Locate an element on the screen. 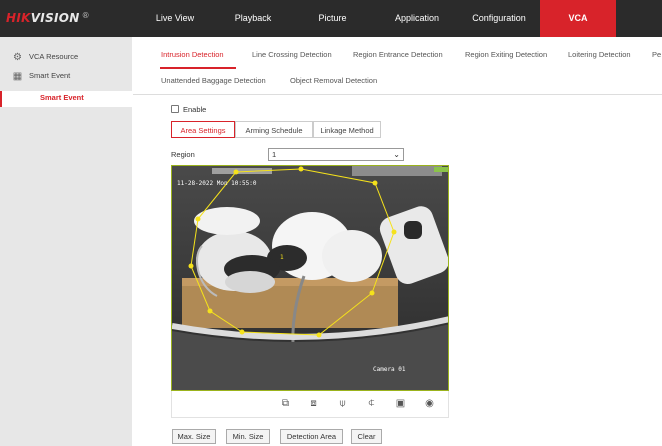  nav-configuration: Configuration is located at coordinates (499, 18).